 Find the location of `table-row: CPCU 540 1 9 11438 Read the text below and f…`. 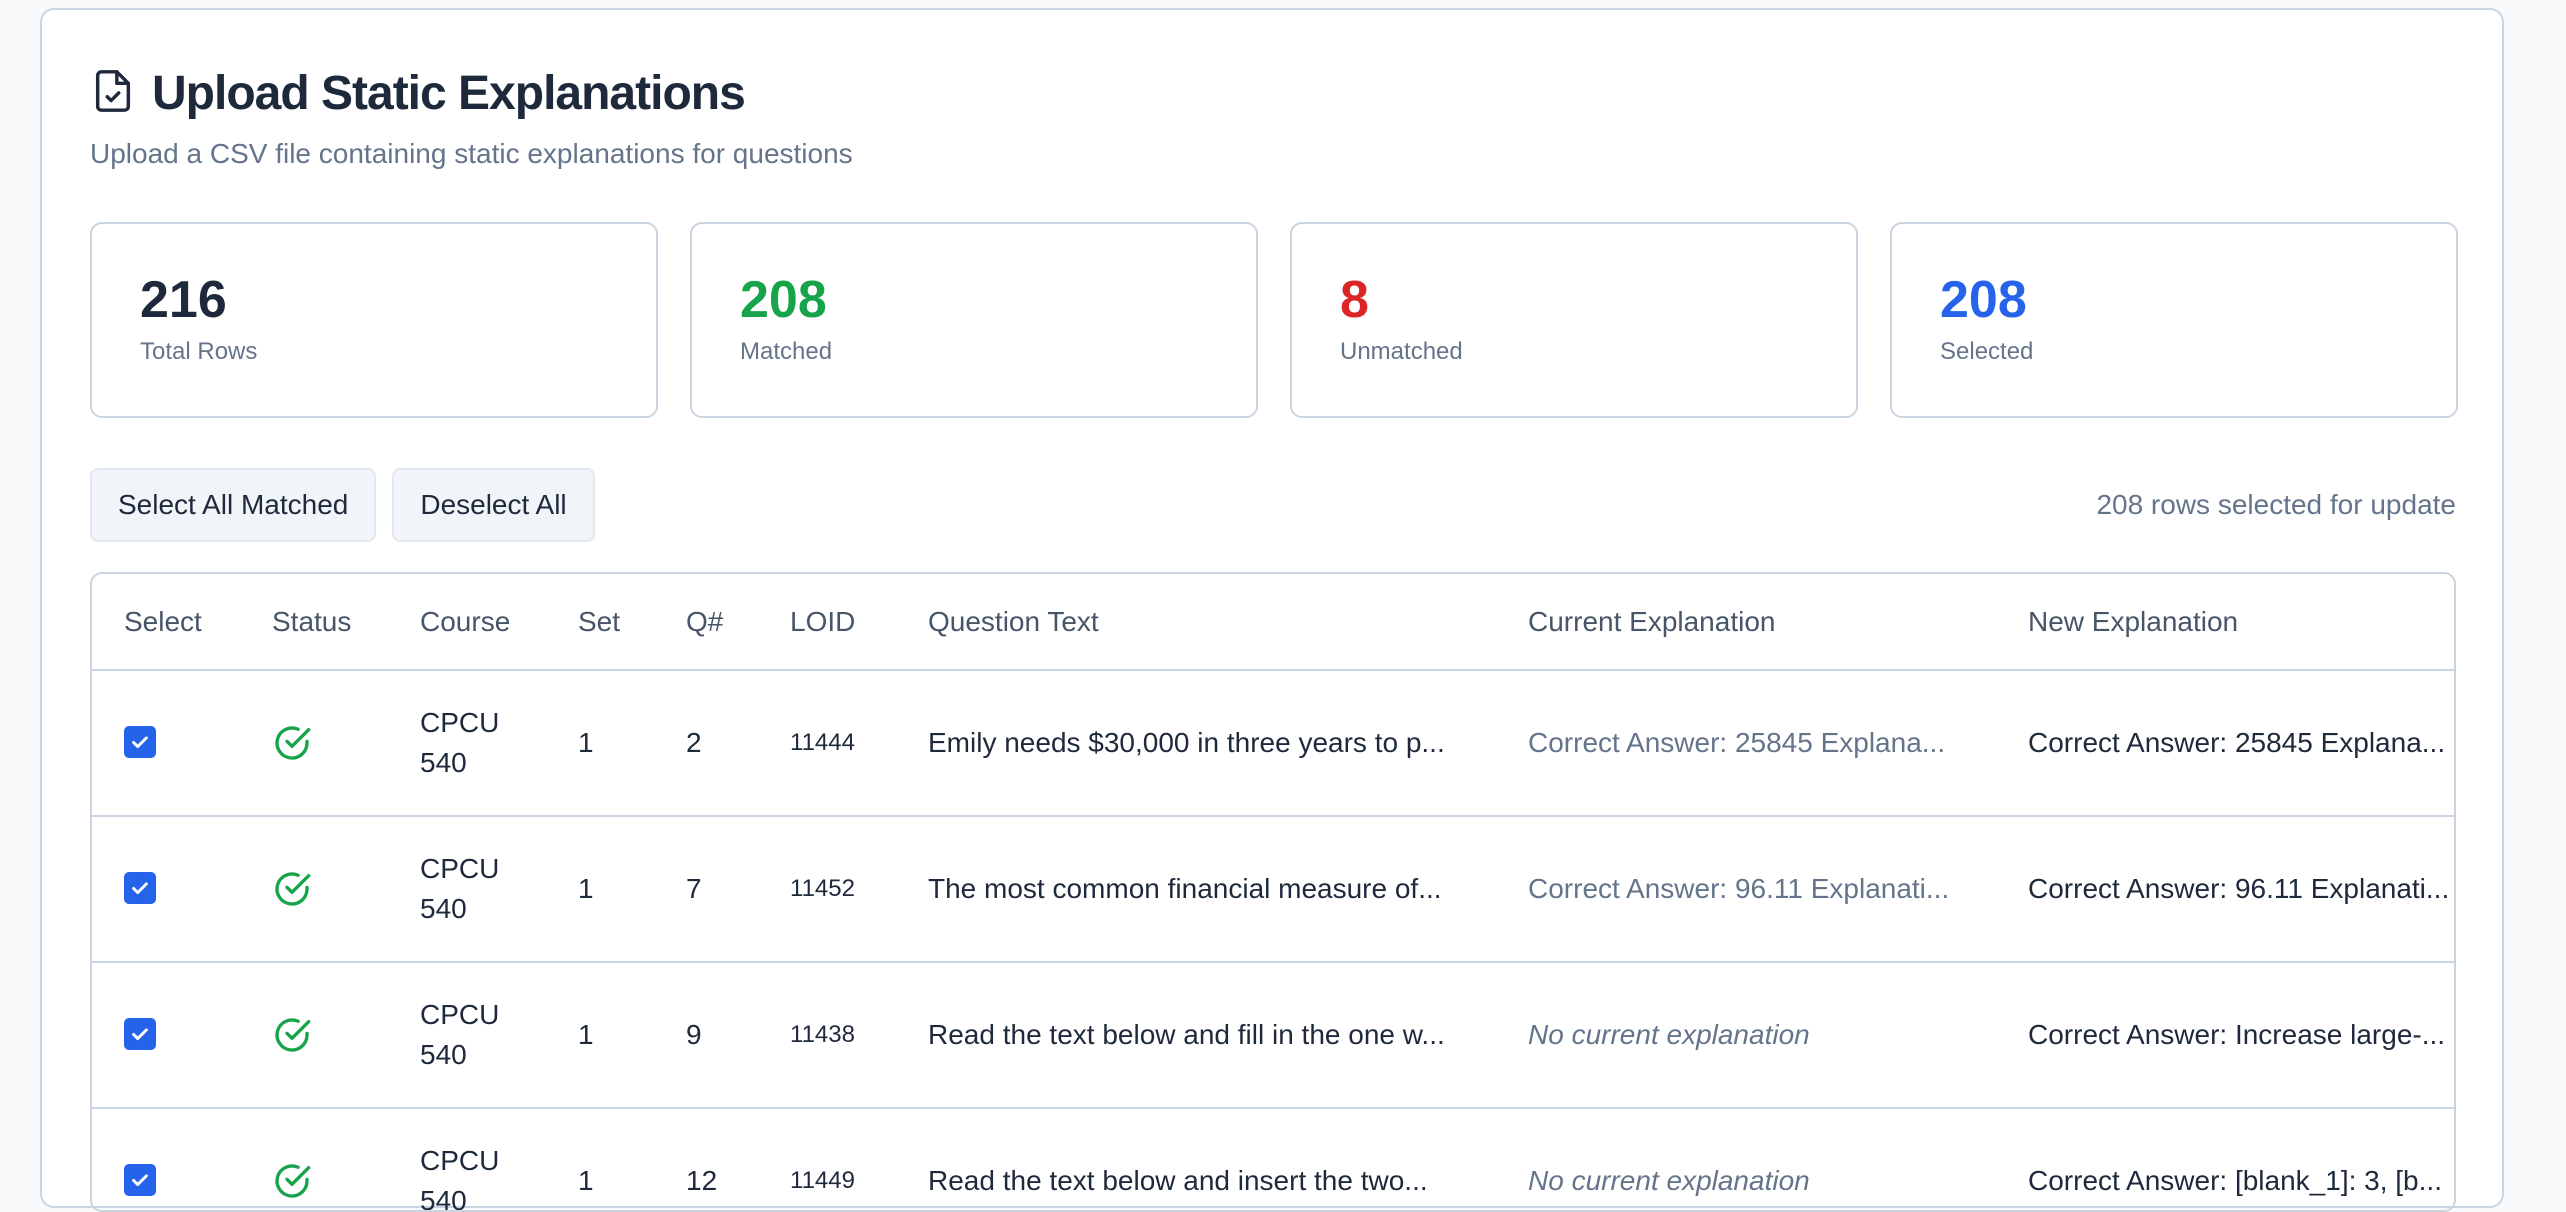

table-row: CPCU 540 1 9 11438 Read the text below and f… is located at coordinates (1273, 1035).